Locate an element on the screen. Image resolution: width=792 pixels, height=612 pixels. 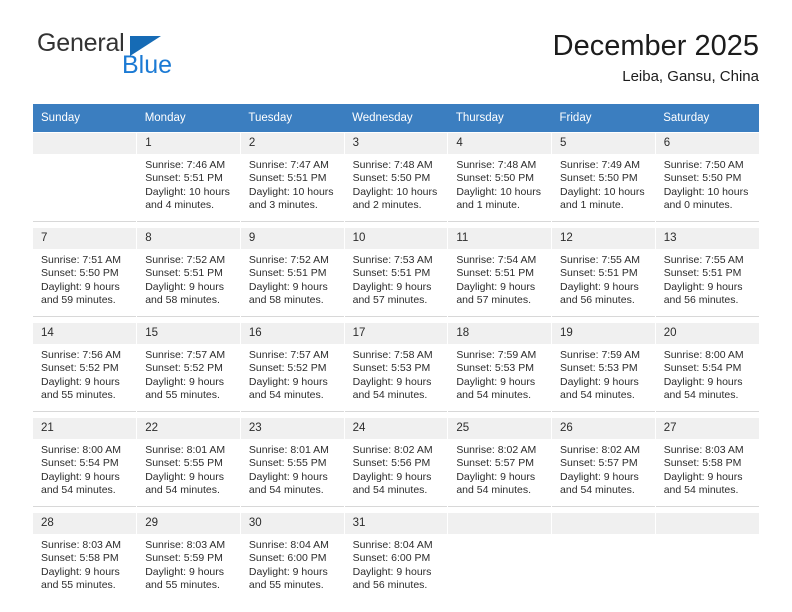
day-number: 26 is located at coordinates (603, 428).